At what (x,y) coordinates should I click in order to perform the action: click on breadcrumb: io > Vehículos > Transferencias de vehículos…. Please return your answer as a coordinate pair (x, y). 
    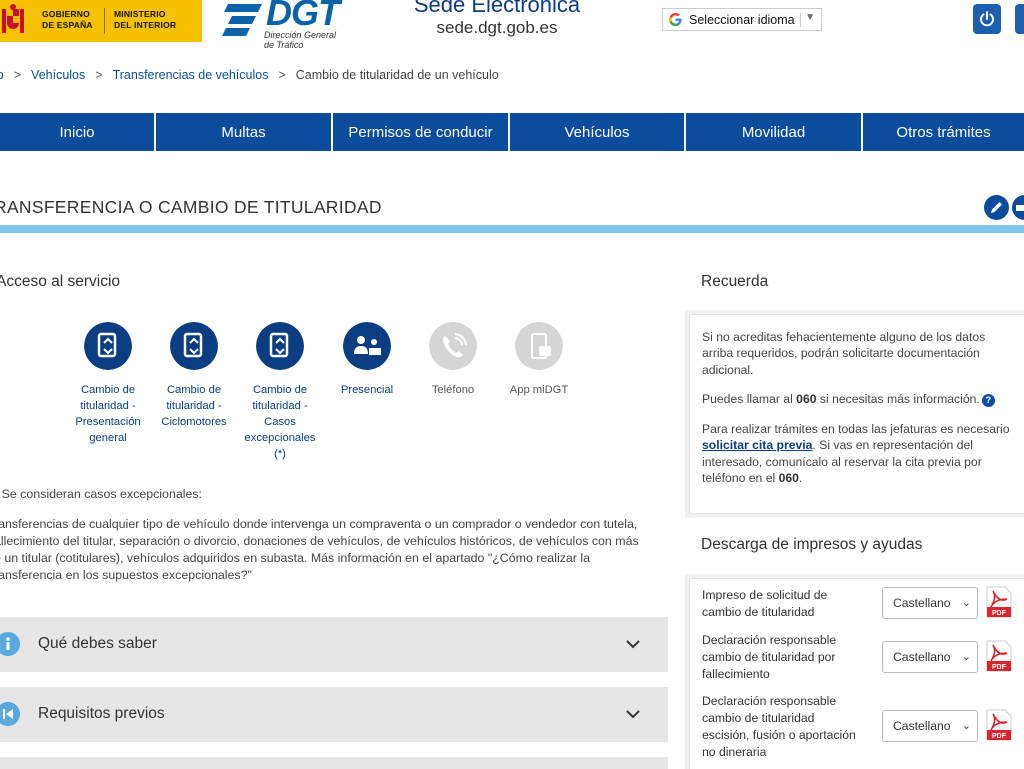
    Looking at the image, I should click on (249, 75).